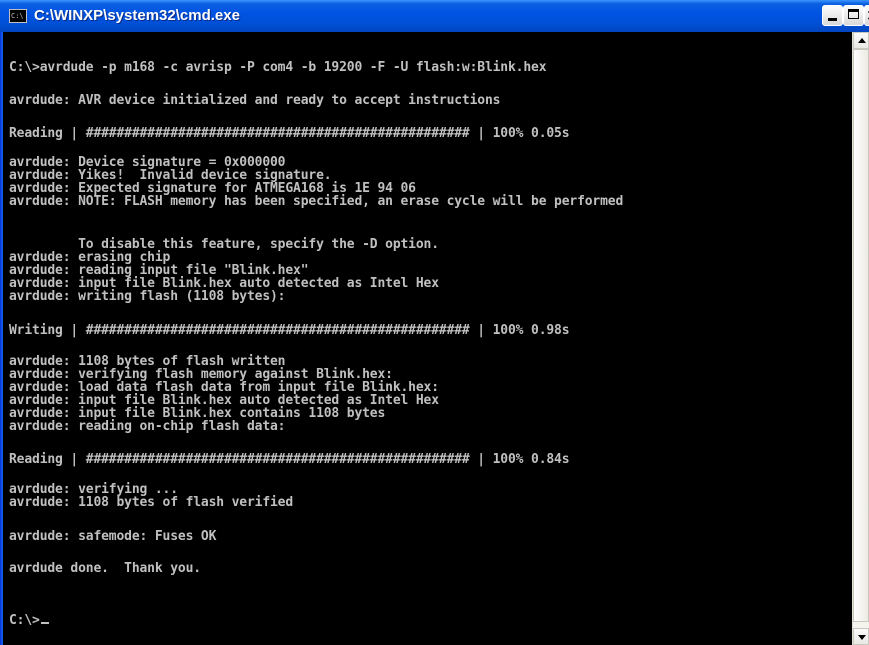 The height and width of the screenshot is (645, 869). What do you see at coordinates (861, 636) in the screenshot?
I see `scroll-down-arrow-icon` at bounding box center [861, 636].